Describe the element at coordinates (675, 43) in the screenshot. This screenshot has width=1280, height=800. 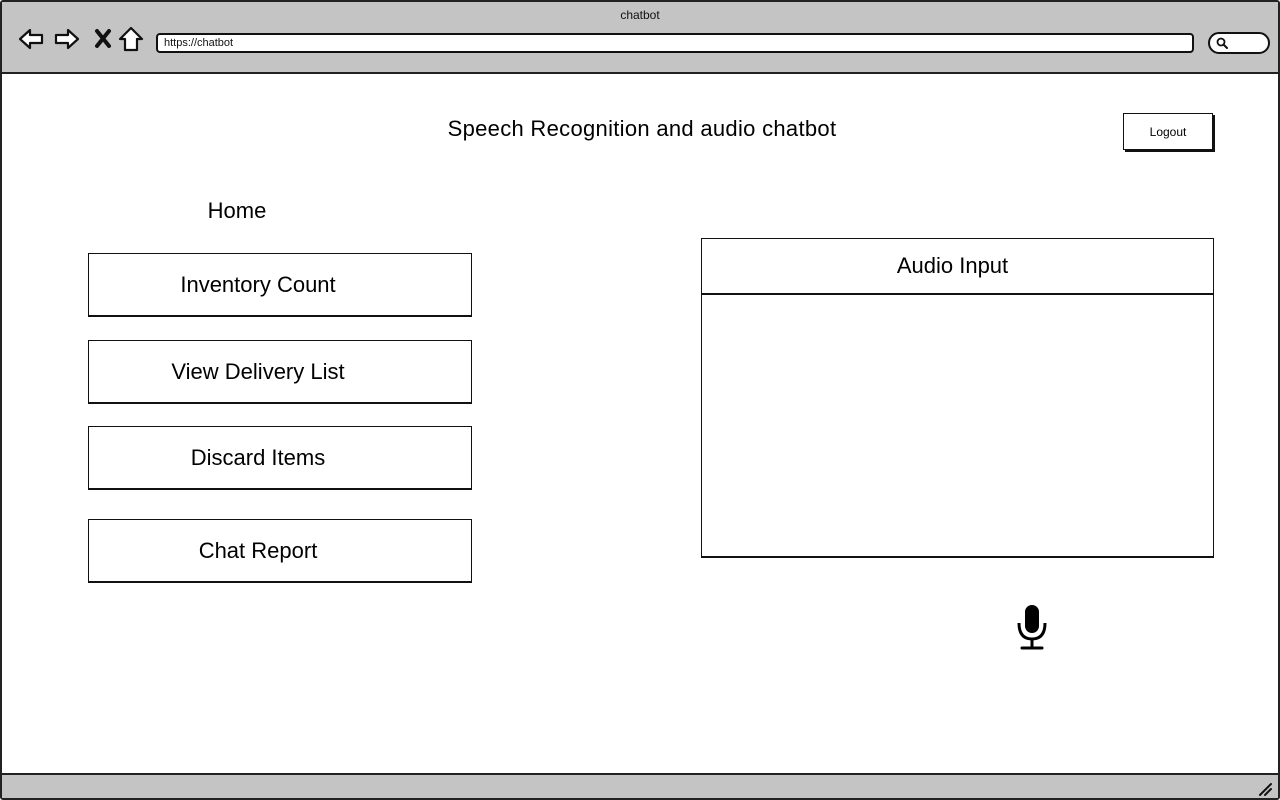
I see `url-input` at that location.